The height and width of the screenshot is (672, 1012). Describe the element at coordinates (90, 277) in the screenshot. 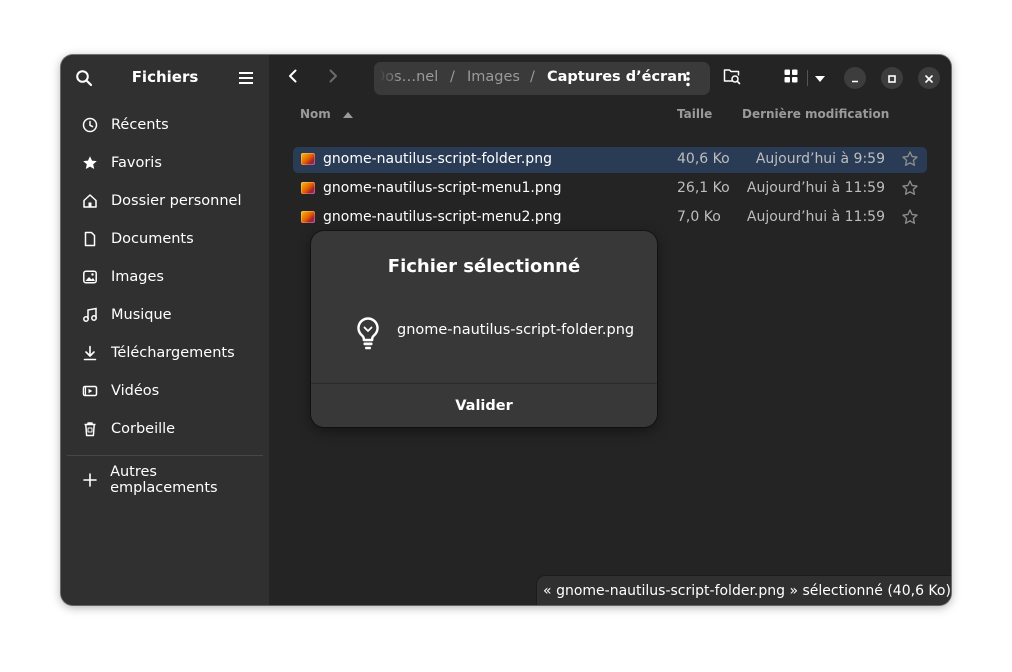

I see `image-icon` at that location.